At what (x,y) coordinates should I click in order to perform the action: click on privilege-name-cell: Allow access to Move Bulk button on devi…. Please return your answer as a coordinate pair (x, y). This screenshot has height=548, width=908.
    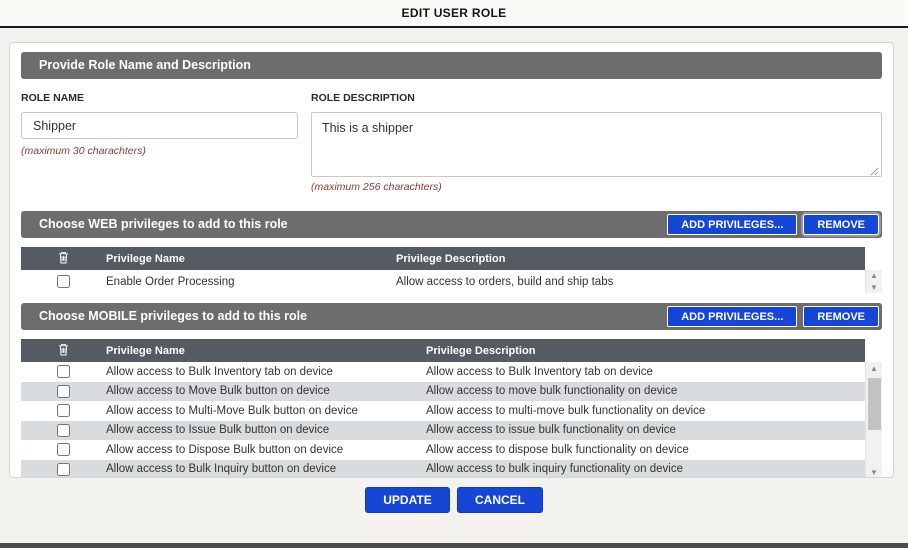
    Looking at the image, I should click on (218, 391).